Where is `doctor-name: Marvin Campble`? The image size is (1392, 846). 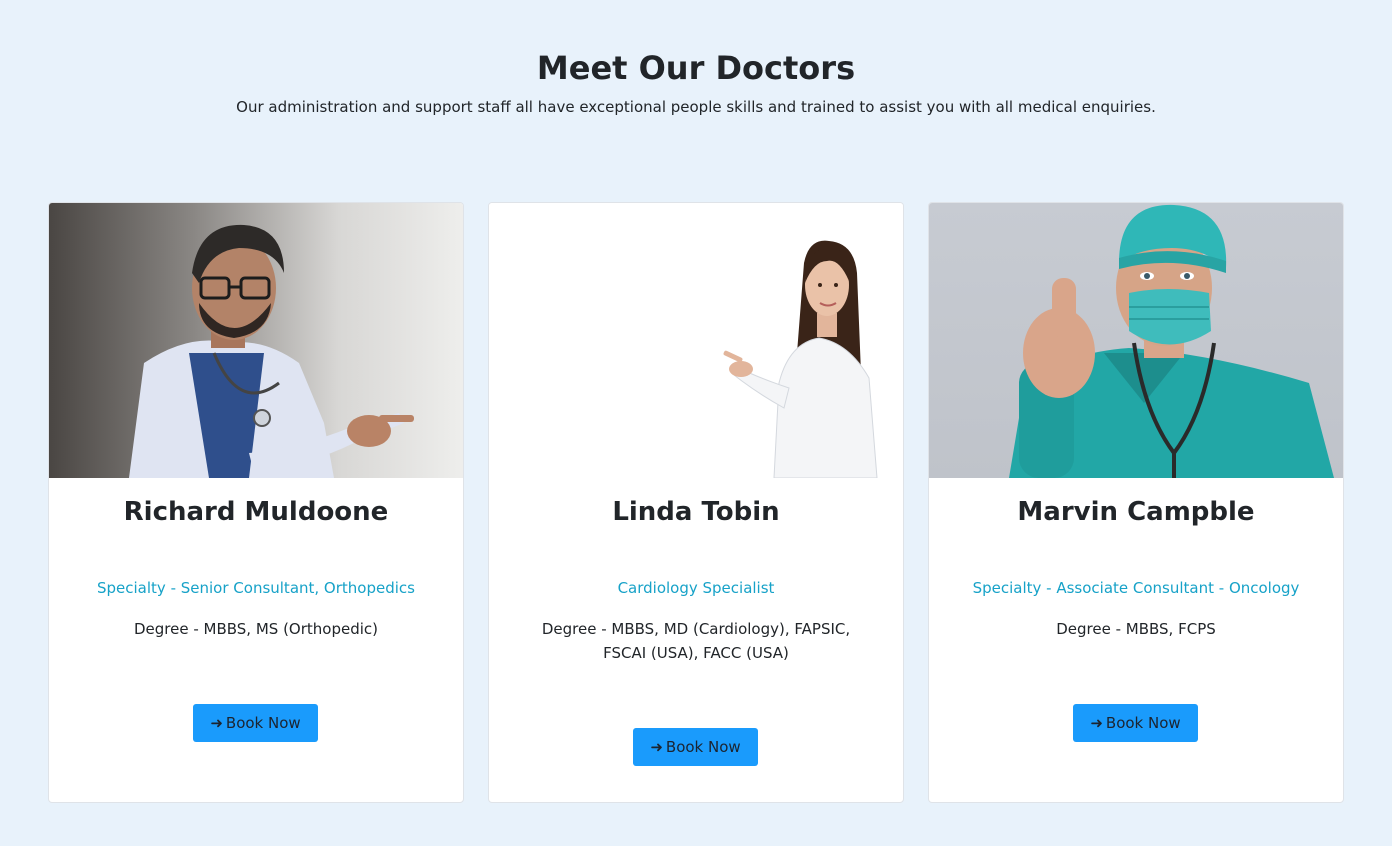
doctor-name: Marvin Campble is located at coordinates (1136, 512).